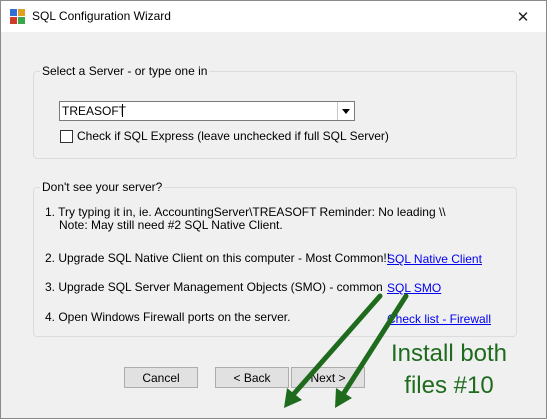  Describe the element at coordinates (449, 353) in the screenshot. I see `annotation-line1: Install both` at that location.